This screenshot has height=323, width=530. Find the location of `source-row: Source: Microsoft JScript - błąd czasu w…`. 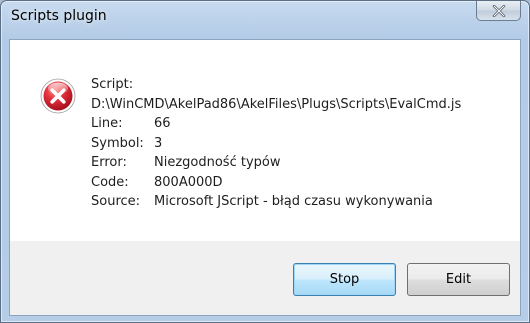

source-row: Source: Microsoft JScript - błąd czasu w… is located at coordinates (301, 202).